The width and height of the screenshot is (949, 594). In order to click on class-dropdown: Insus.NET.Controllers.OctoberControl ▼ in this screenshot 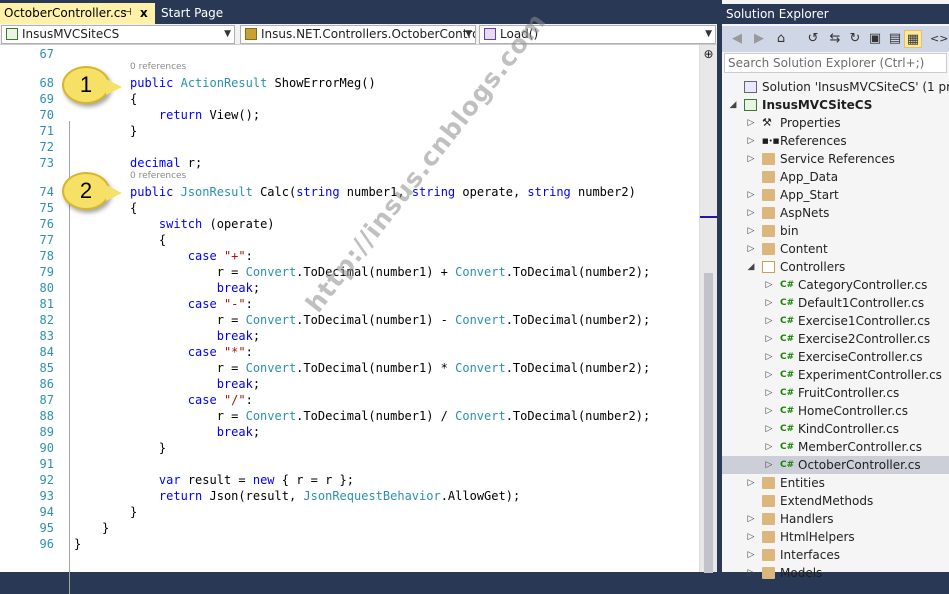, I will do `click(358, 34)`.